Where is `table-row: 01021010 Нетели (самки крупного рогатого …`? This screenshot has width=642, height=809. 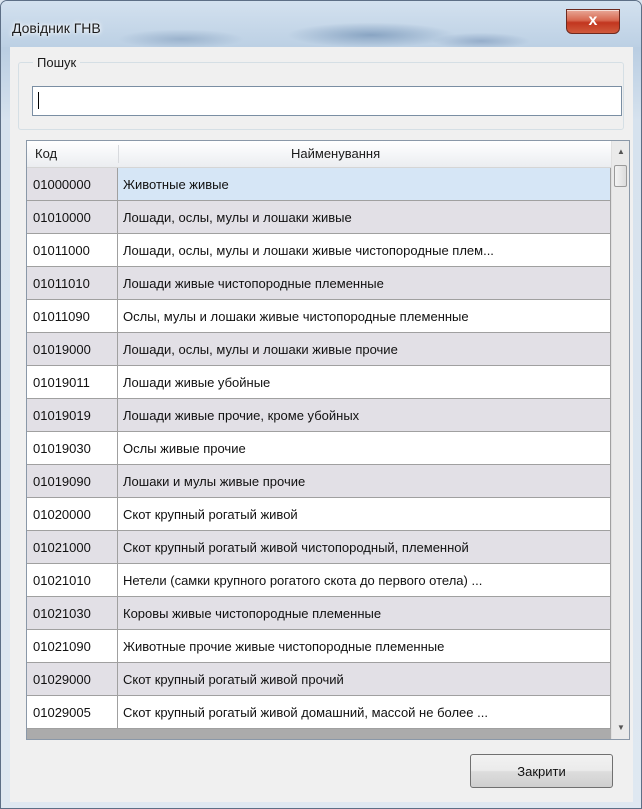 table-row: 01021010 Нетели (самки крупного рогатого … is located at coordinates (319, 580).